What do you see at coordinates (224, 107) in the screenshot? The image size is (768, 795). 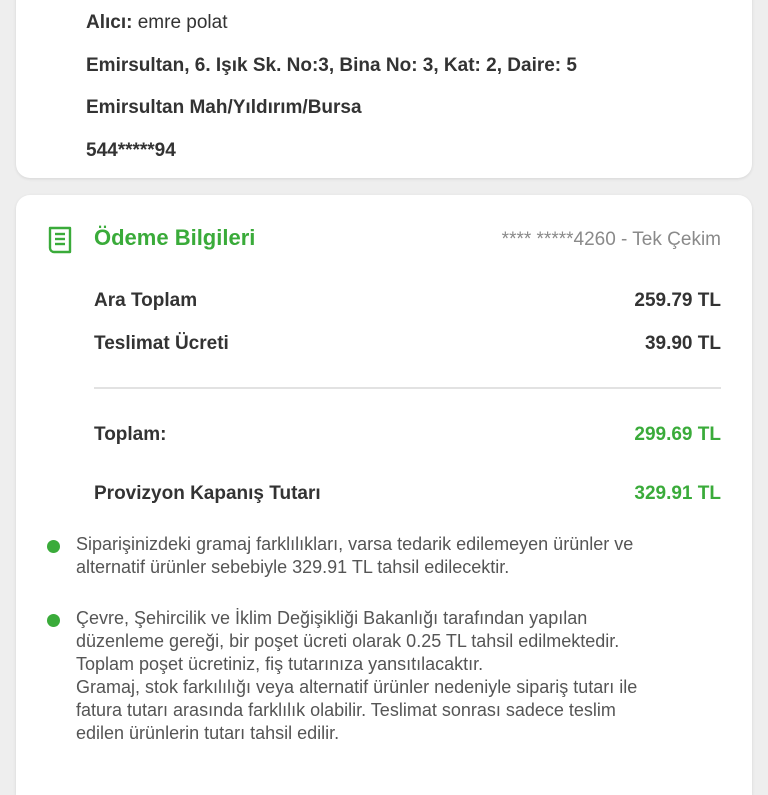 I see `address-district: Emirsultan Mah/Yıldırım/Bursa` at bounding box center [224, 107].